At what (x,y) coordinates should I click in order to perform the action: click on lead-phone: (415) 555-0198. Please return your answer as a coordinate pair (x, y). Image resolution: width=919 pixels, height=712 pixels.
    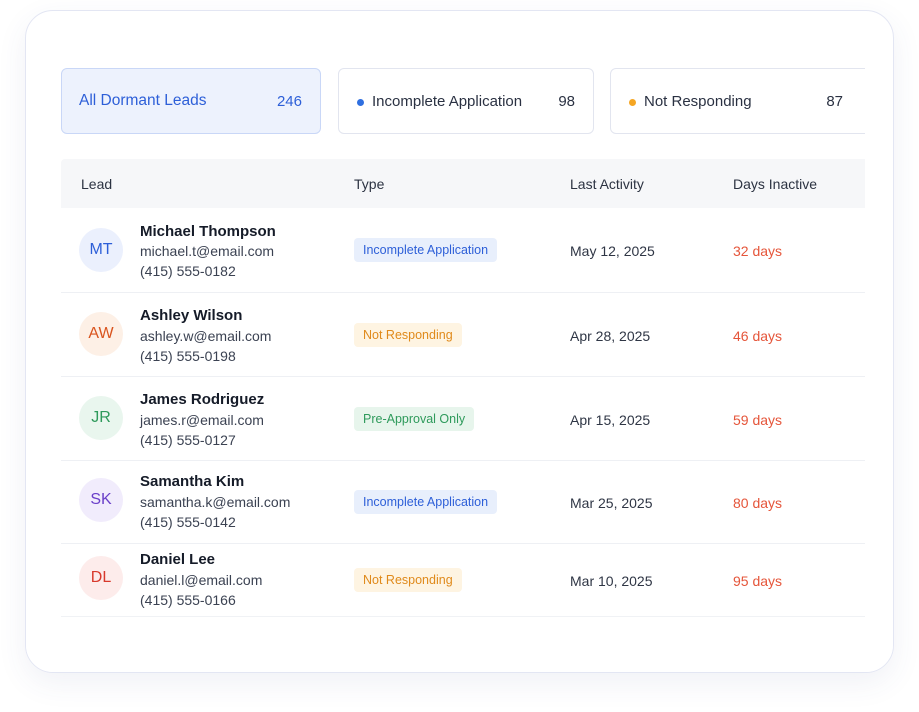
    Looking at the image, I should click on (188, 356).